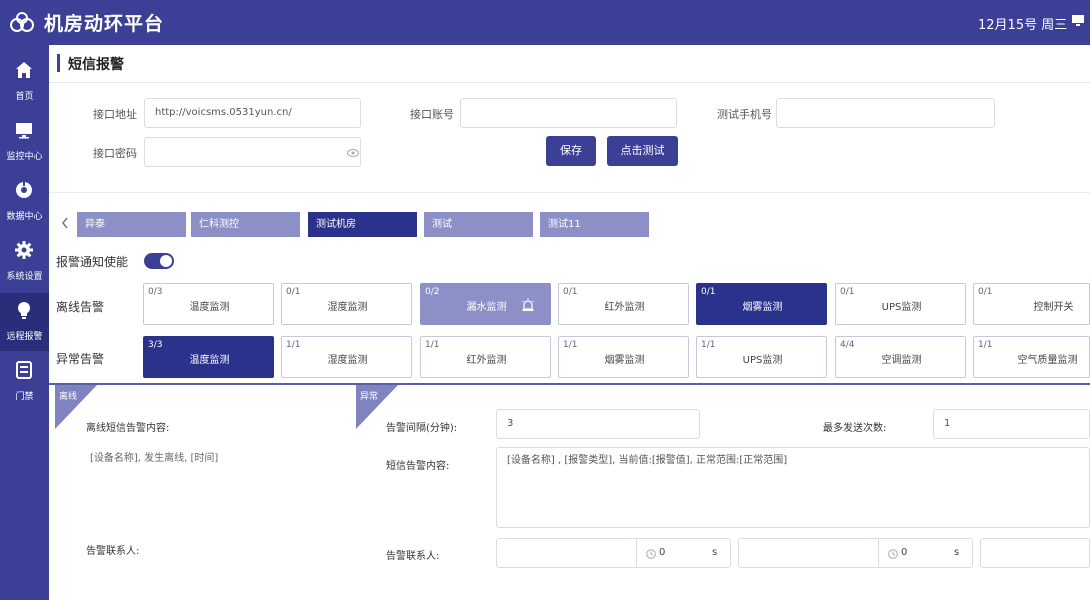 The width and height of the screenshot is (1090, 600). I want to click on abnormal-contact-label: 告警联系人:, so click(413, 556).